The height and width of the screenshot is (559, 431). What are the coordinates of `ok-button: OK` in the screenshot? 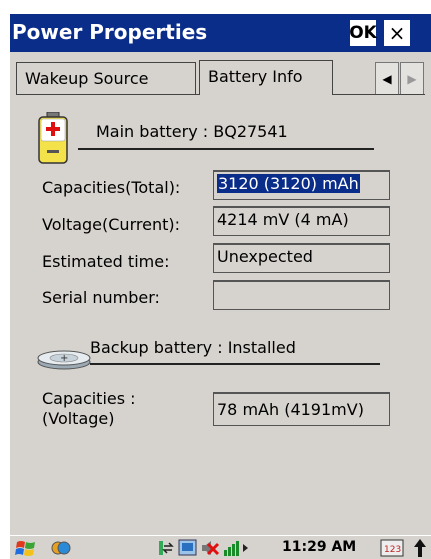 It's located at (363, 33).